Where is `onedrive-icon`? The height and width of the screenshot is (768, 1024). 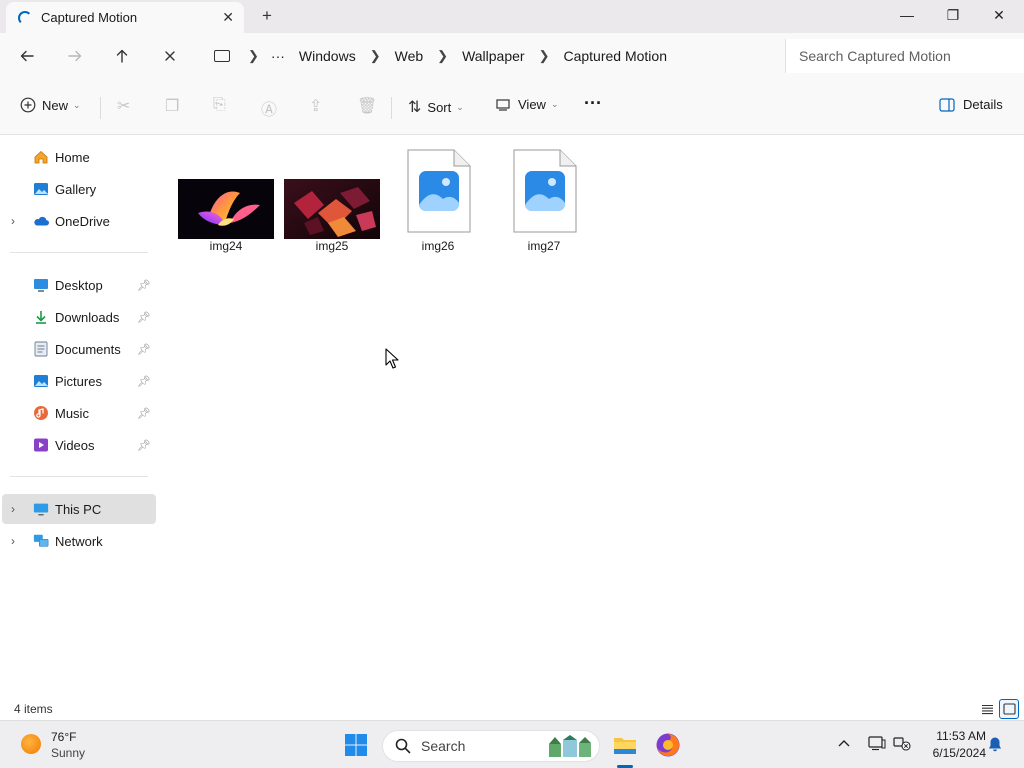 onedrive-icon is located at coordinates (41, 221).